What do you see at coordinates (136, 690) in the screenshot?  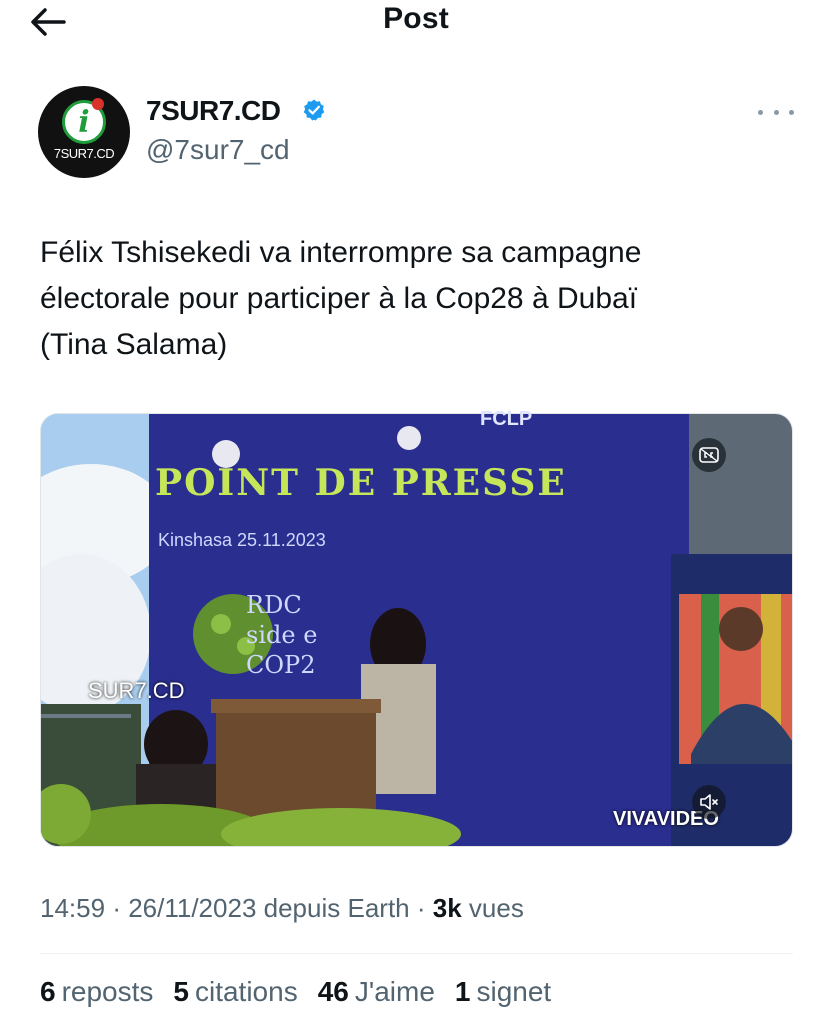 I see `watermark-left: SUR7.CD` at bounding box center [136, 690].